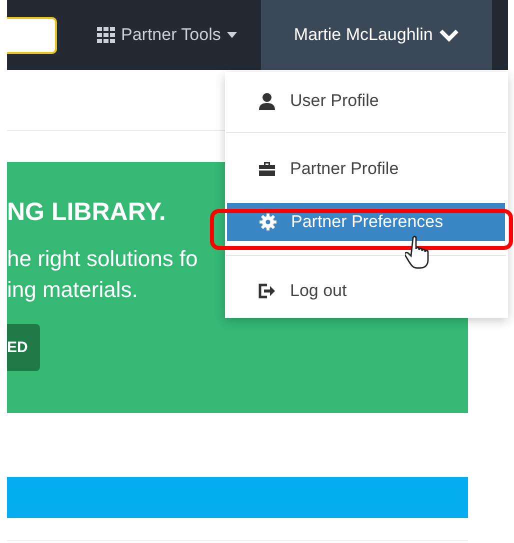 The width and height of the screenshot is (514, 543). What do you see at coordinates (376, 35) in the screenshot?
I see `user-menu-button: Martie McLaughlin` at bounding box center [376, 35].